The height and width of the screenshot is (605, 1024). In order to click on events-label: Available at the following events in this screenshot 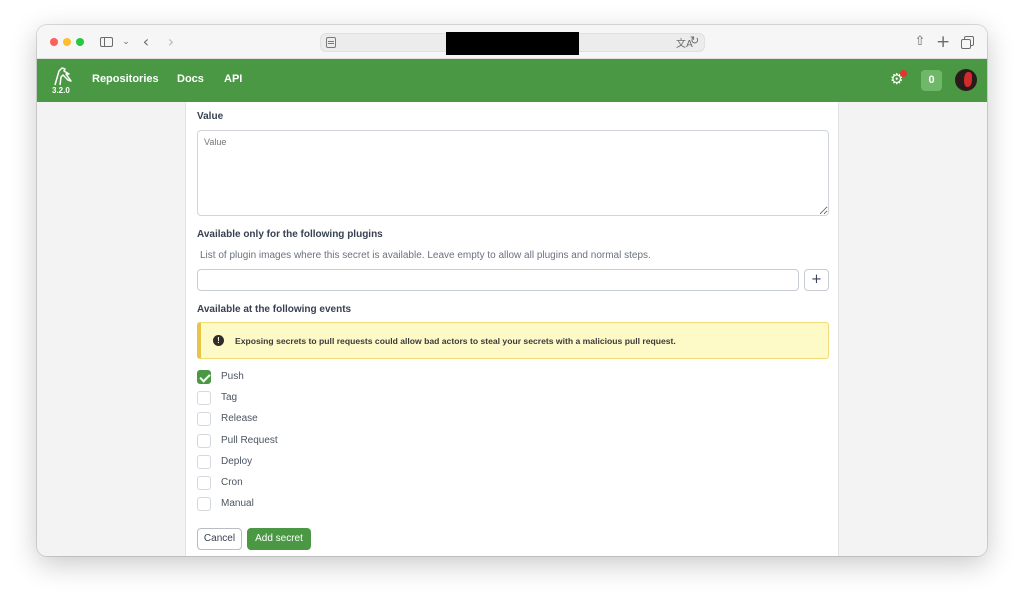, I will do `click(274, 309)`.